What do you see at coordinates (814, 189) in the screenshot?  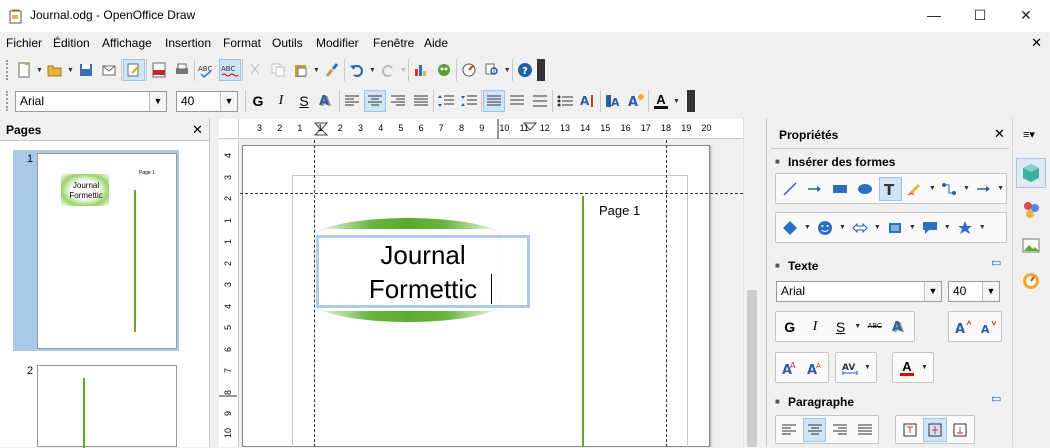 I see `arrow-tool-button` at bounding box center [814, 189].